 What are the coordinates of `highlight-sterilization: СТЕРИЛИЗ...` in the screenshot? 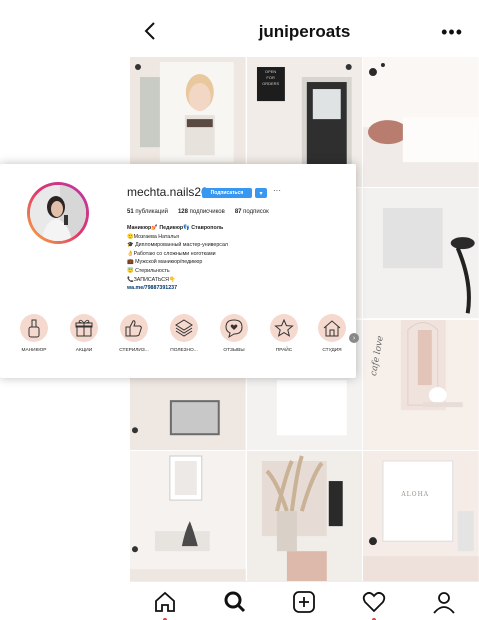 It's located at (134, 333).